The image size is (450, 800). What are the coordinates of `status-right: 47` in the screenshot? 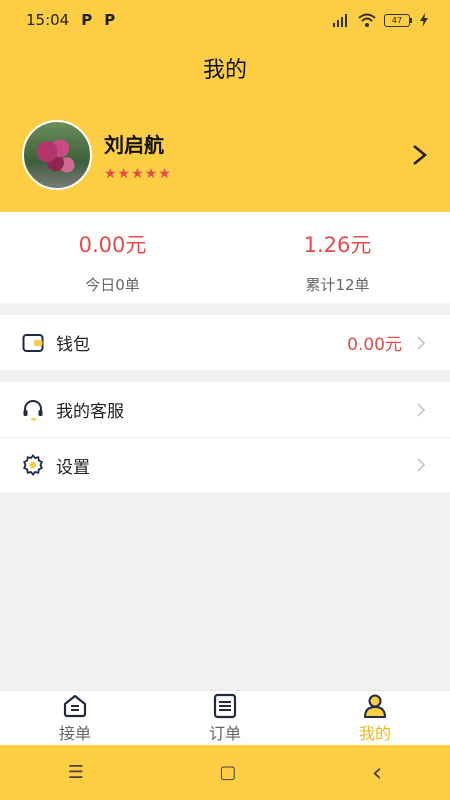 It's located at (380, 20).